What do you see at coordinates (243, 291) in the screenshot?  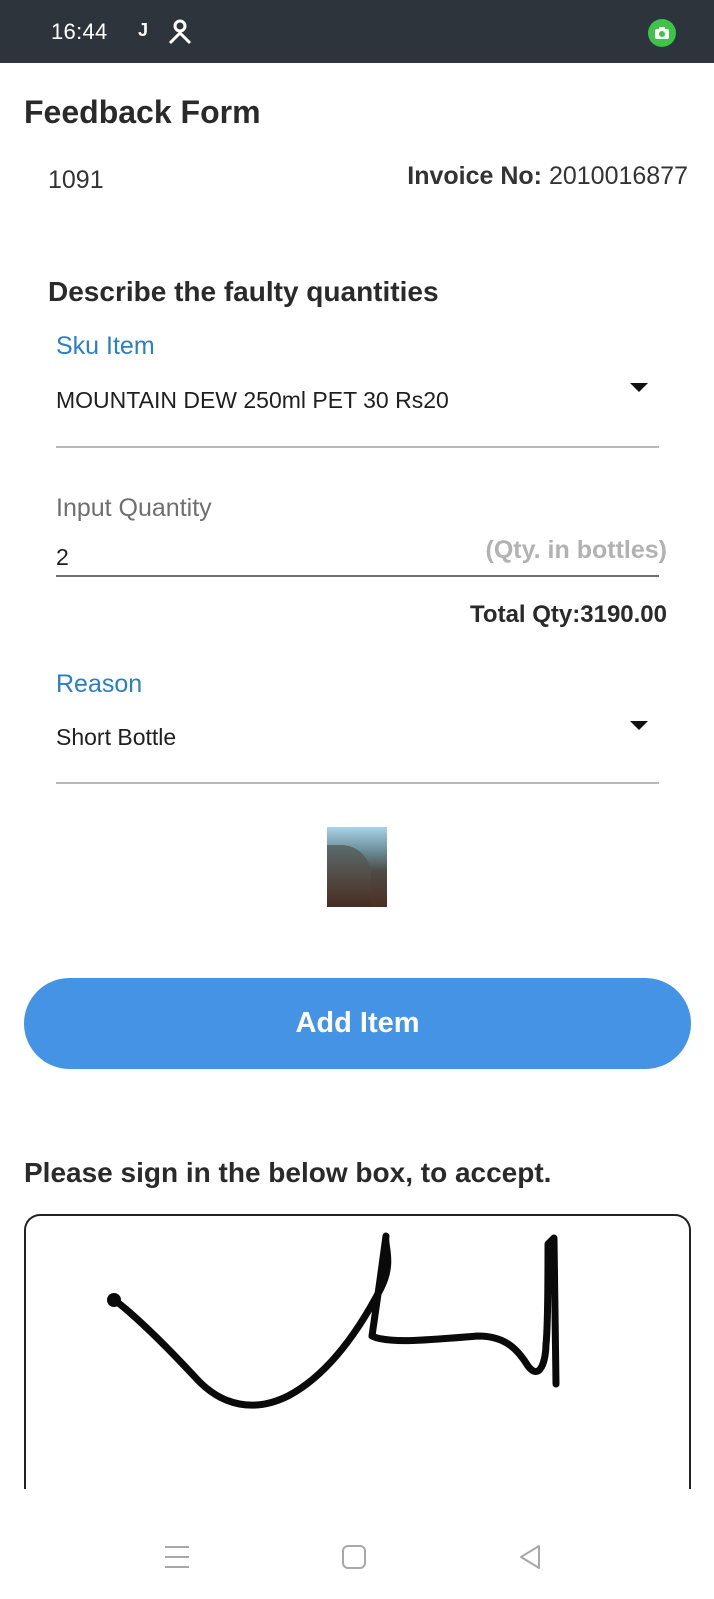 I see `section-title: Describe the faulty quantities` at bounding box center [243, 291].